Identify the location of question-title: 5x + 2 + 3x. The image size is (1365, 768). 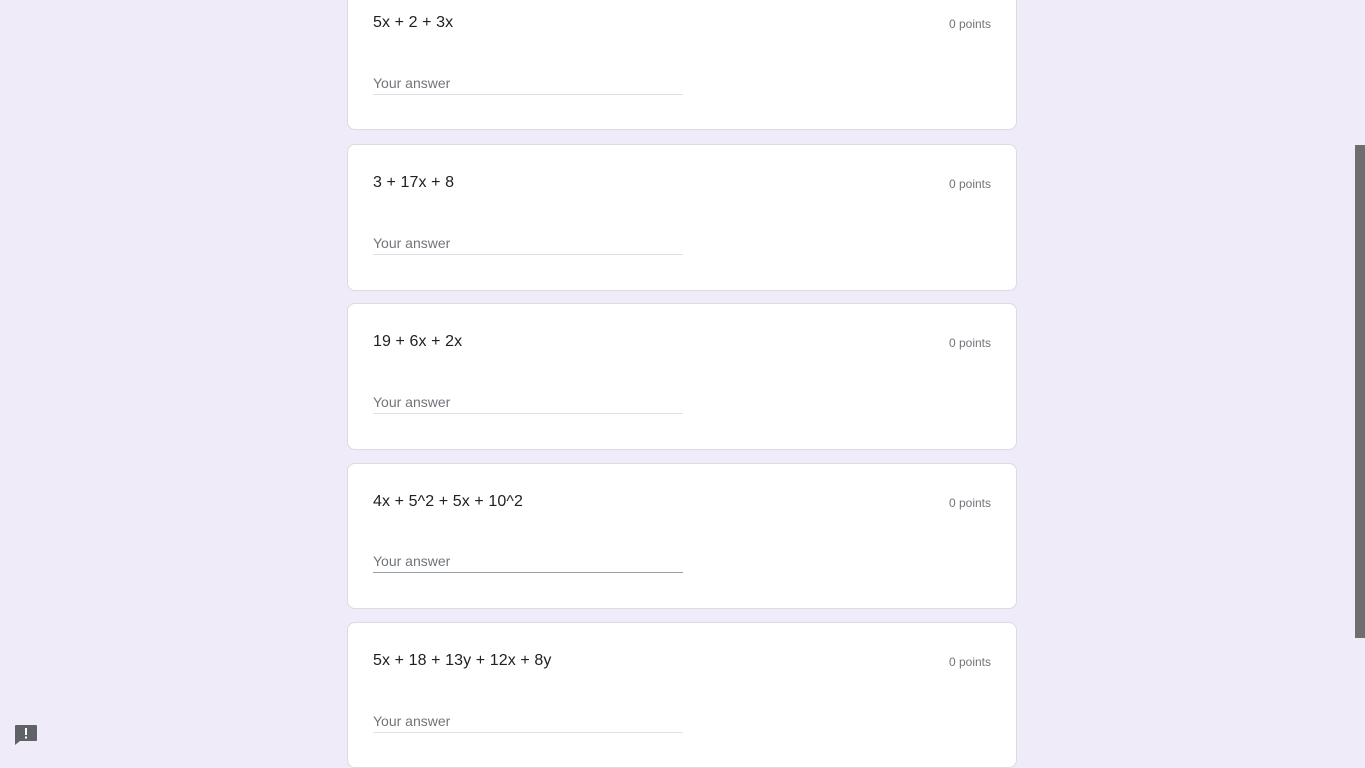
(413, 22).